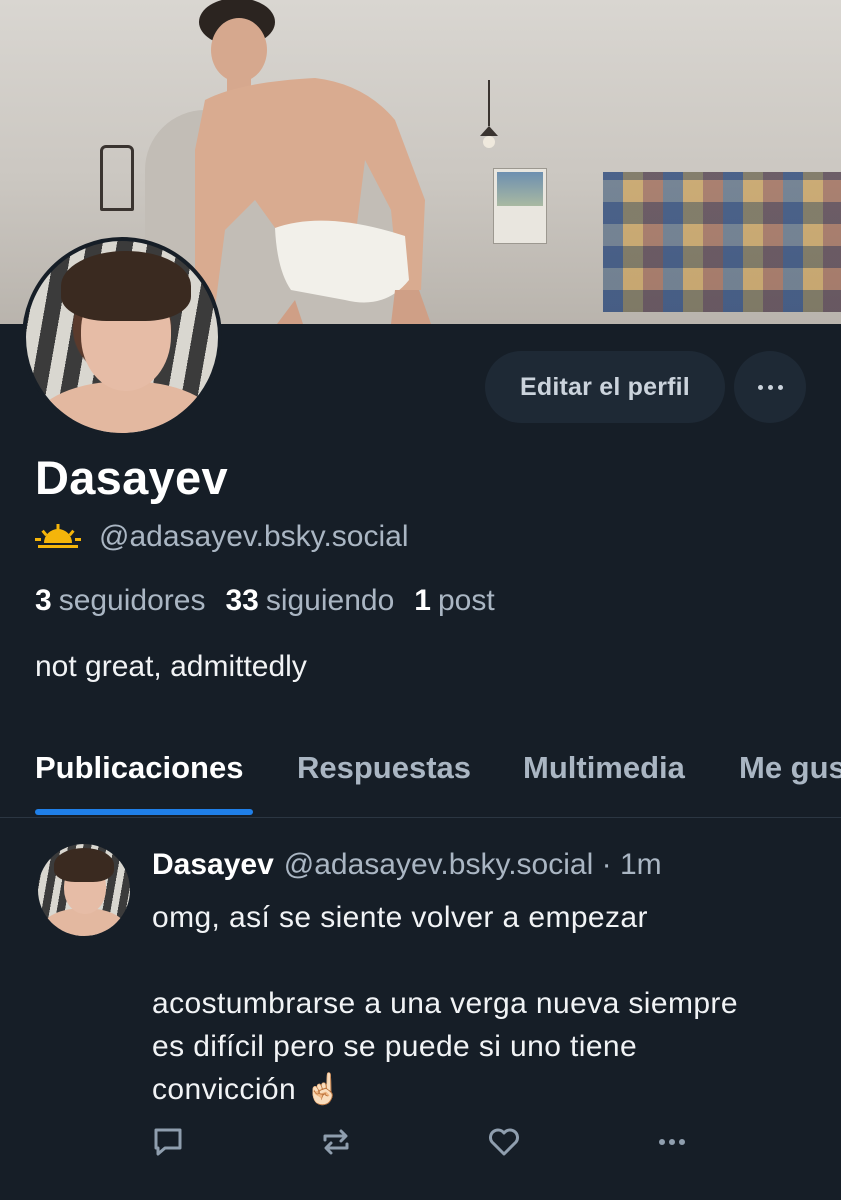  I want to click on profile-bio: not great, admittedly, so click(171, 666).